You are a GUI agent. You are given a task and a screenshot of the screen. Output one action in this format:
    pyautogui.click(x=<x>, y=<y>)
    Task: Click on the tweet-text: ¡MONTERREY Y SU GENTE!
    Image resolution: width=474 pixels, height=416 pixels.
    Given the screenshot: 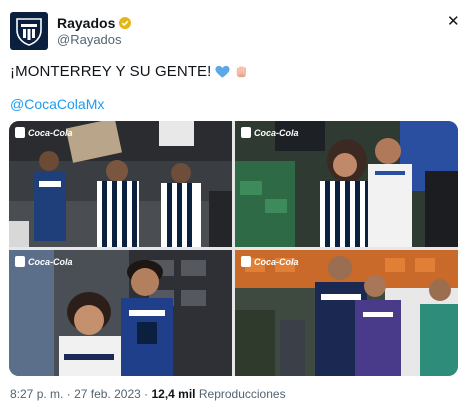 What is the action you would take?
    pyautogui.click(x=129, y=71)
    